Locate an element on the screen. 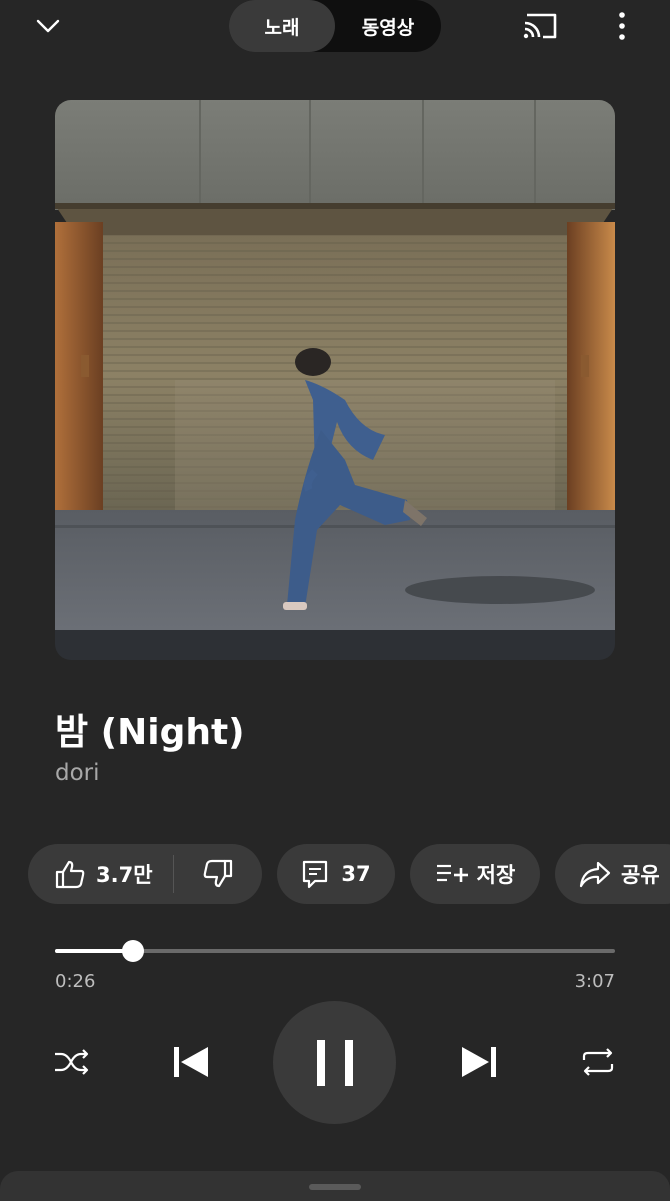  comments-button: 37 is located at coordinates (336, 874).